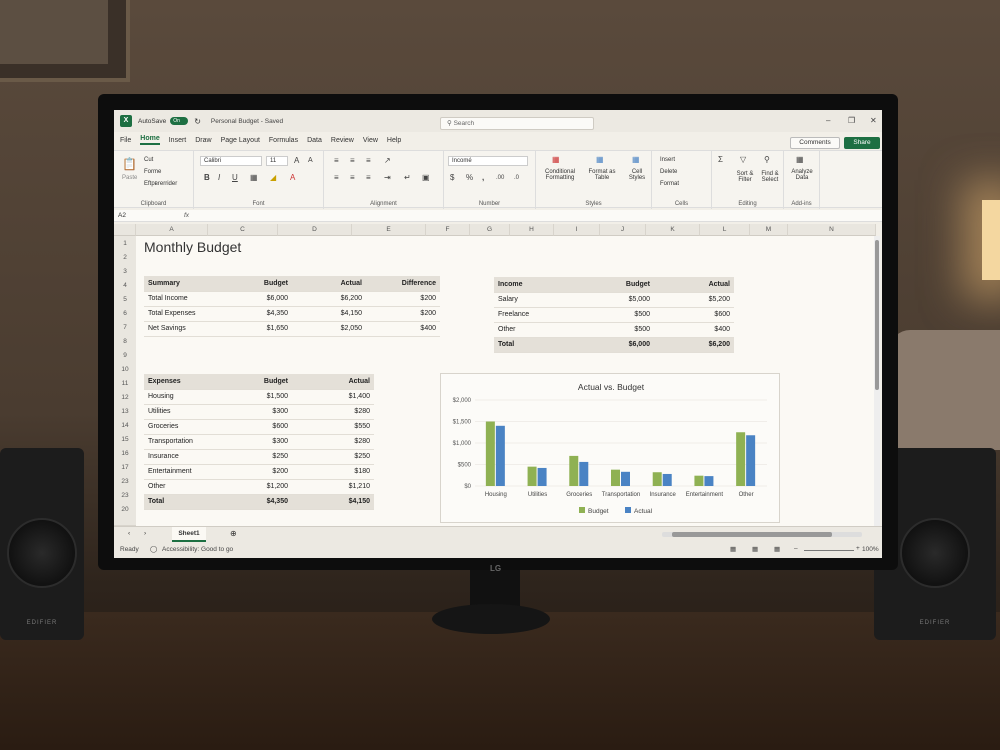 Image resolution: width=1000 pixels, height=750 pixels. What do you see at coordinates (185, 299) in the screenshot?
I see `table-cell: Total Income` at bounding box center [185, 299].